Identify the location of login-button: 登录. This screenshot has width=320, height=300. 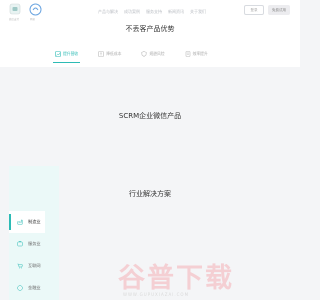
(254, 10).